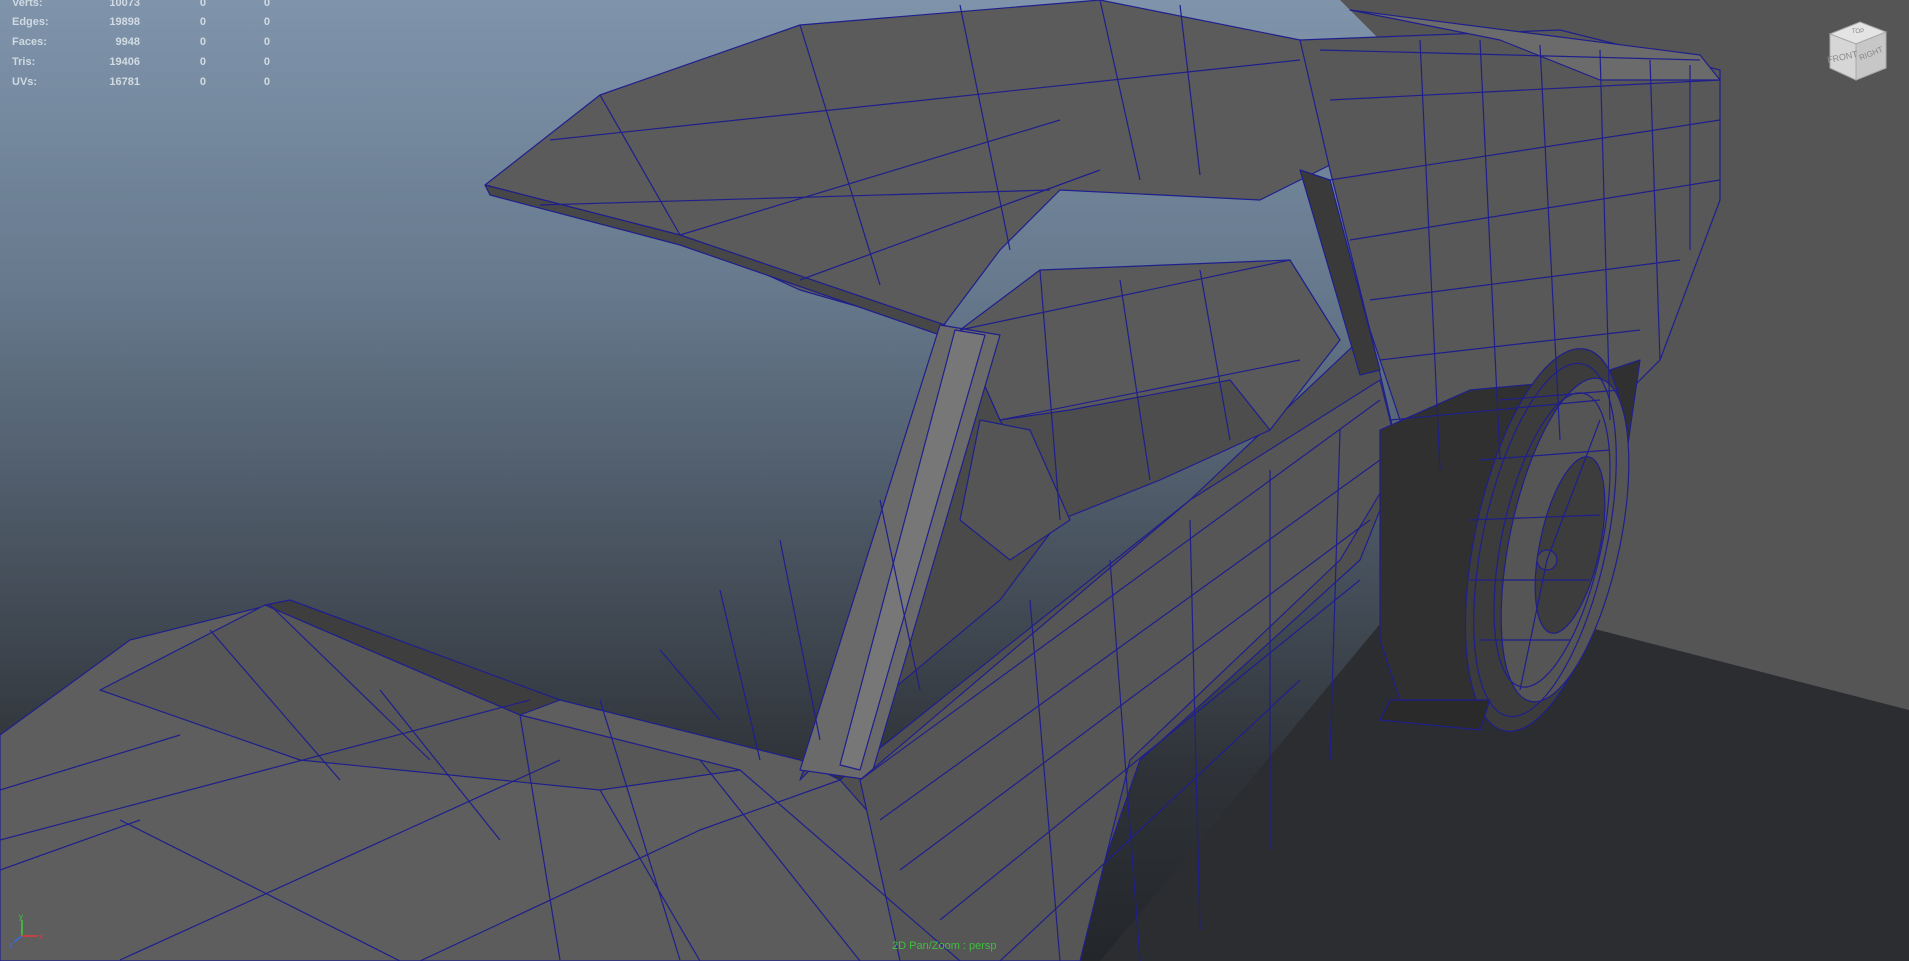 The image size is (1909, 961). Describe the element at coordinates (1858, 32) in the screenshot. I see `view-cube-top-label: TOP` at that location.